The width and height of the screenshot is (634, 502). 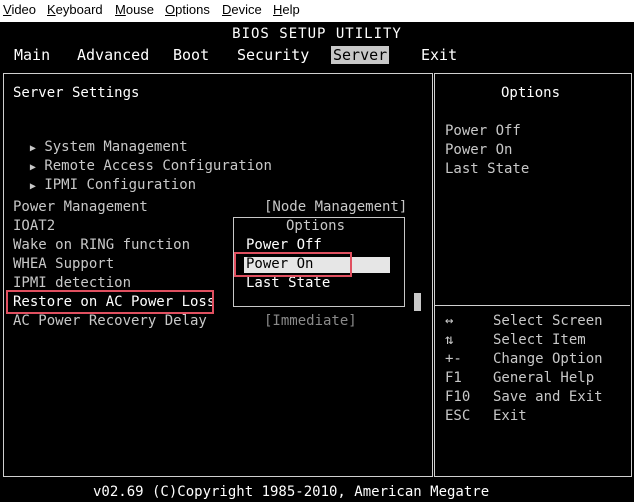 What do you see at coordinates (479, 150) in the screenshot?
I see `help-option-power-on: Power On` at bounding box center [479, 150].